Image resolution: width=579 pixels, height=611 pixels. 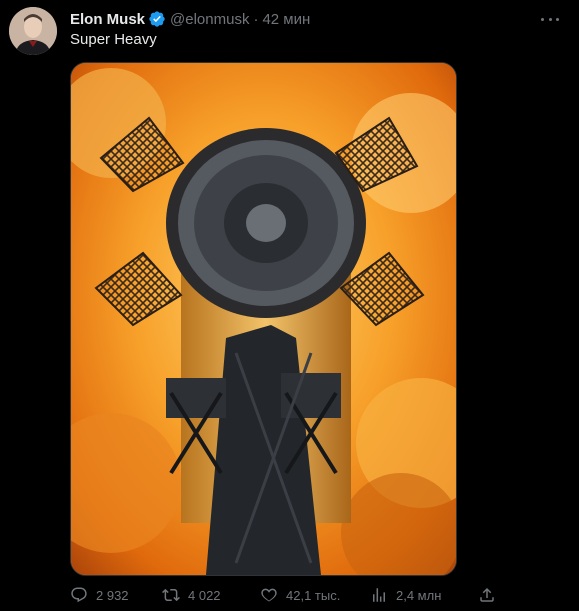 I want to click on share-button, so click(x=491, y=595).